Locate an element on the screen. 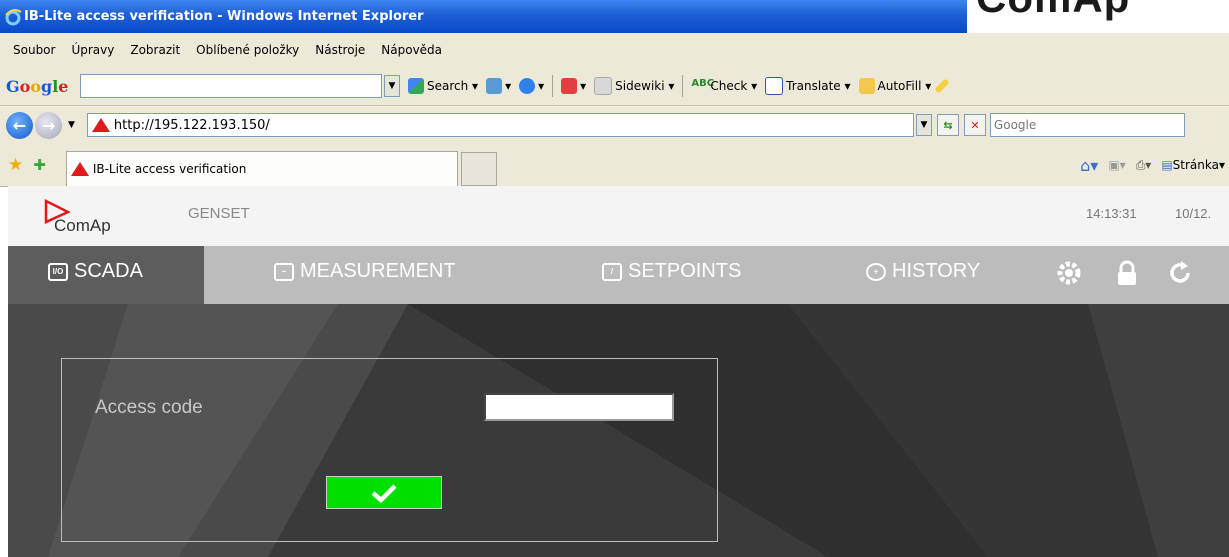 The image size is (1229, 557). google-logo: Google is located at coordinates (37, 86).